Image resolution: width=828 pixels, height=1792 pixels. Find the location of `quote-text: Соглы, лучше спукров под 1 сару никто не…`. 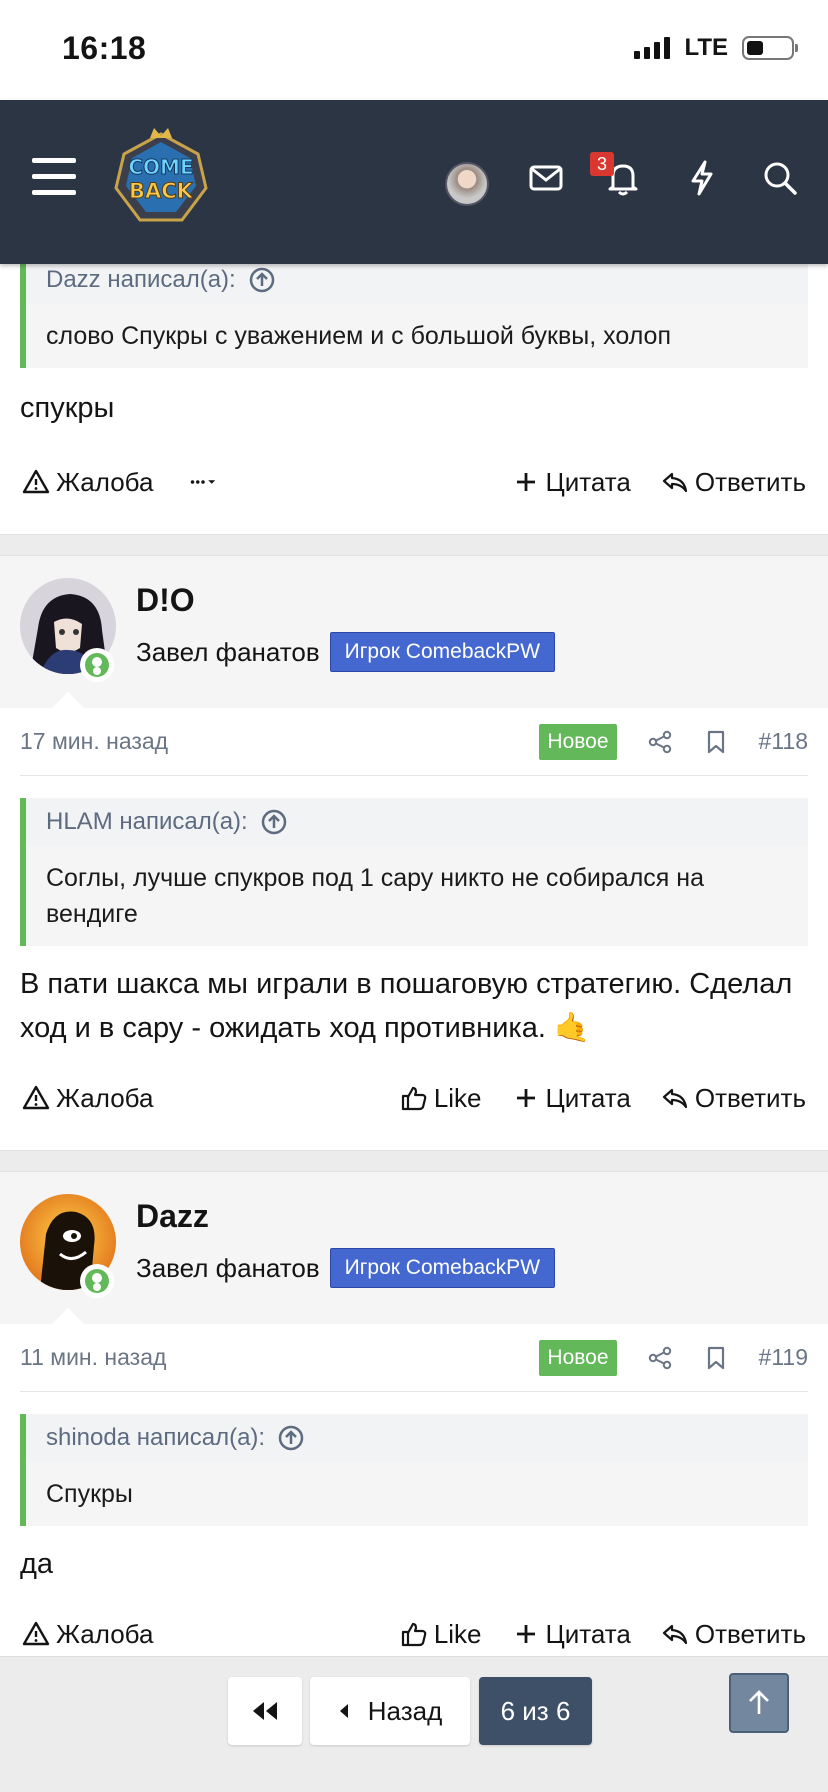

quote-text: Соглы, лучше спукров под 1 сару никто не… is located at coordinates (417, 896).